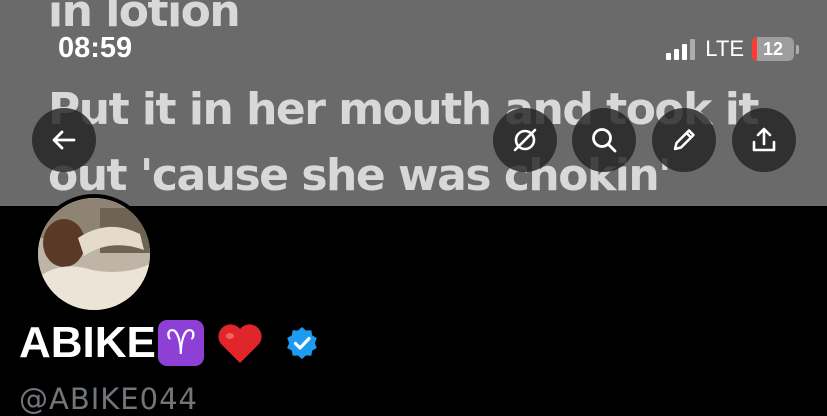  What do you see at coordinates (144, 18) in the screenshot?
I see `banner-lyric-line: in lotion` at bounding box center [144, 18].